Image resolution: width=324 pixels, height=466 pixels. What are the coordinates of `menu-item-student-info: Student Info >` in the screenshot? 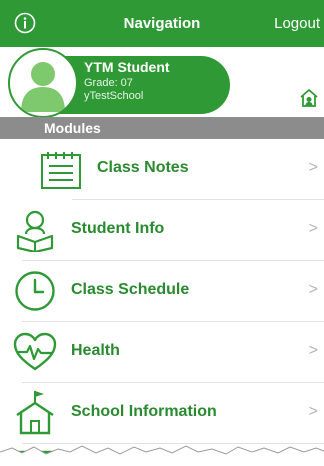 It's located at (162, 230).